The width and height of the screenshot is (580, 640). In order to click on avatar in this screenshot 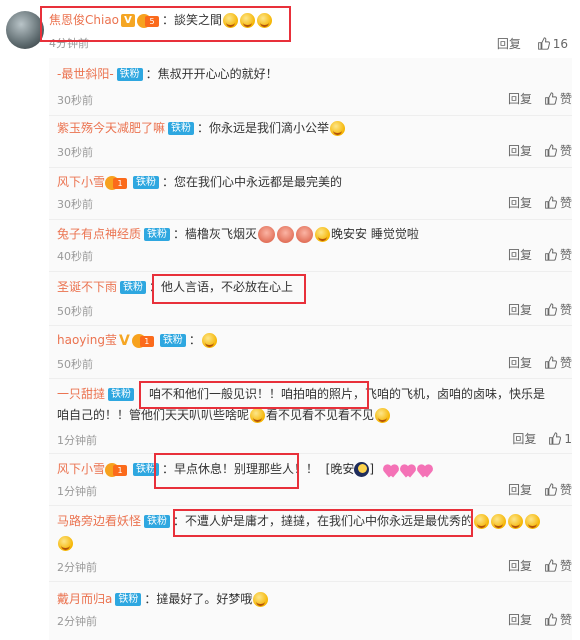, I will do `click(25, 30)`.